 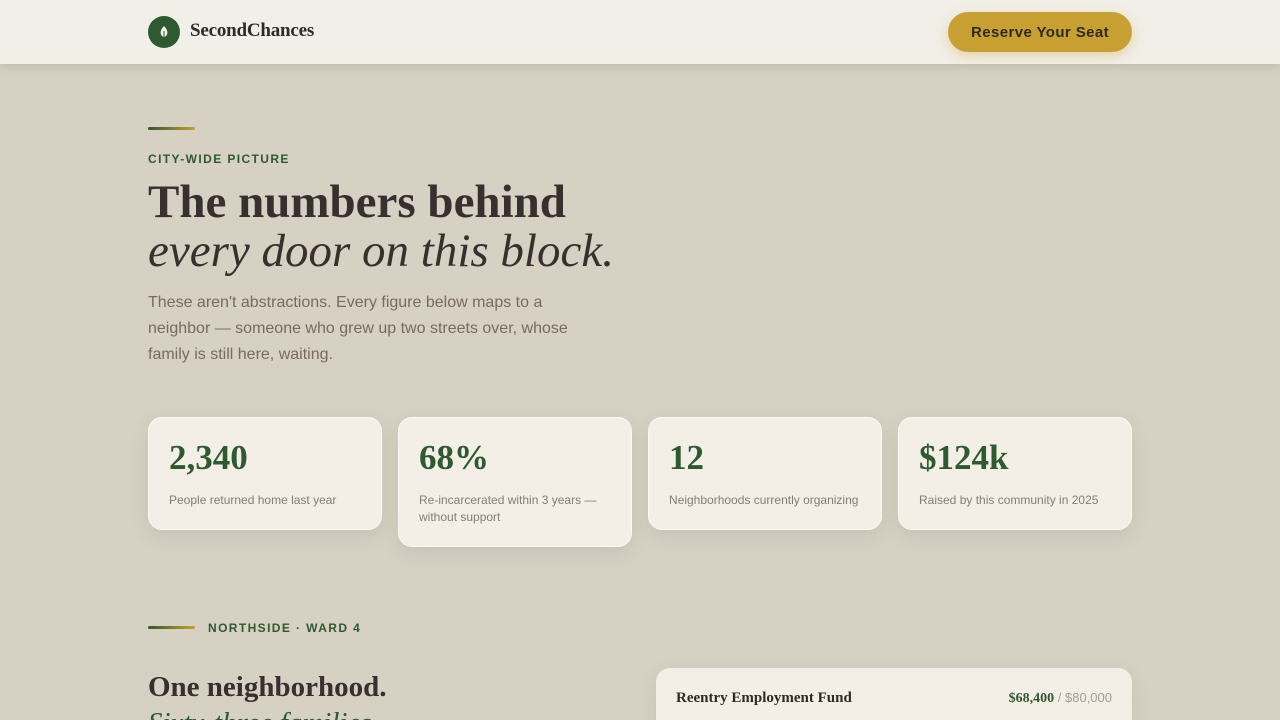 What do you see at coordinates (1088, 697) in the screenshot?
I see `fund-goal: $80,000` at bounding box center [1088, 697].